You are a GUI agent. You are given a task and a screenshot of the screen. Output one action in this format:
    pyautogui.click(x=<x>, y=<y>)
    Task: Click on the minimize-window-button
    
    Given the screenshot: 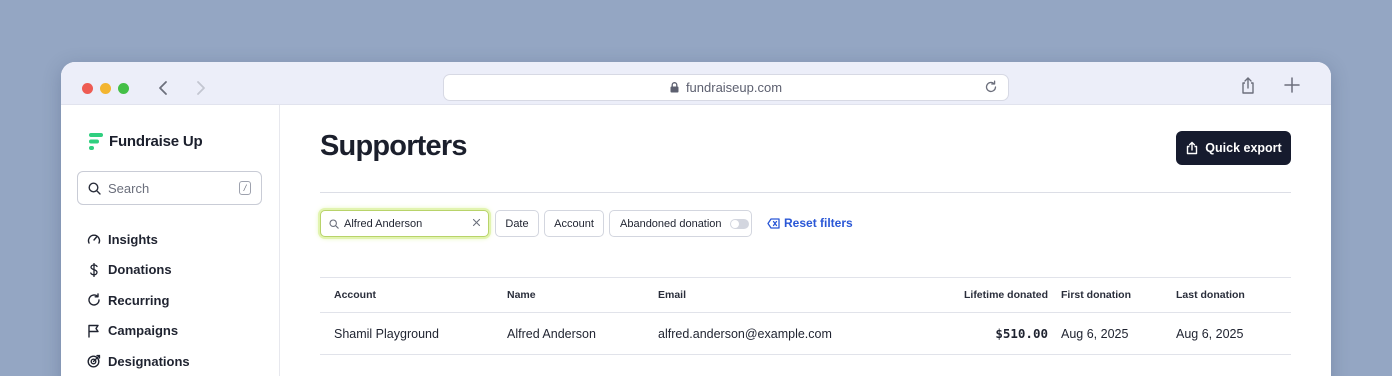 What is the action you would take?
    pyautogui.click(x=105, y=88)
    